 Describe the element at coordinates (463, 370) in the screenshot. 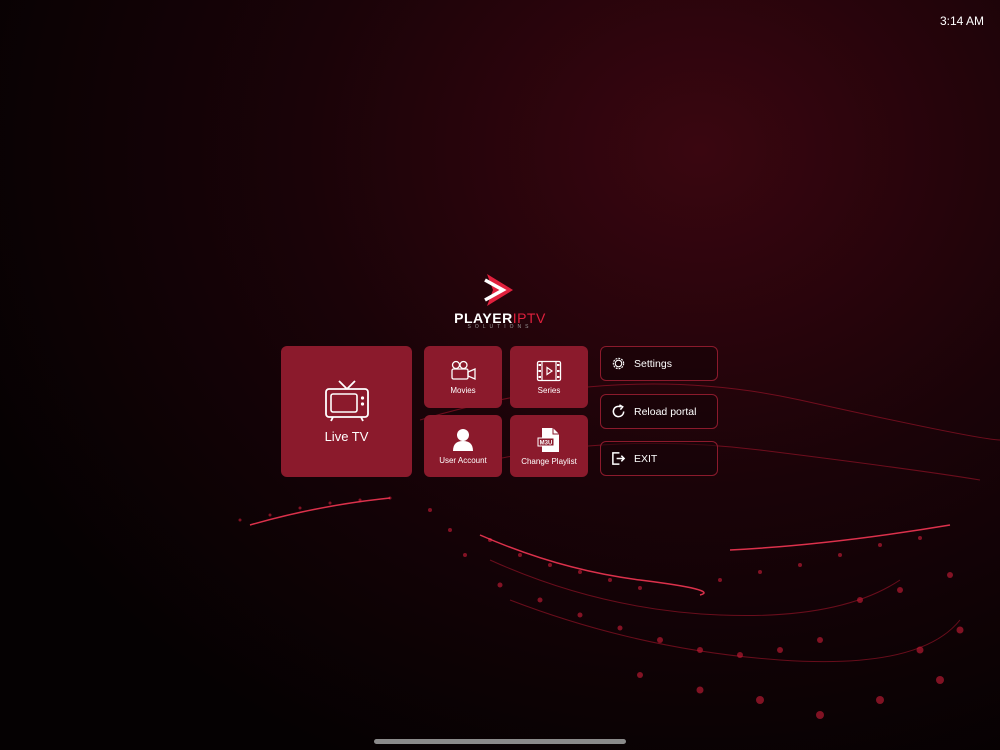

I see `movie-camera-icon` at that location.